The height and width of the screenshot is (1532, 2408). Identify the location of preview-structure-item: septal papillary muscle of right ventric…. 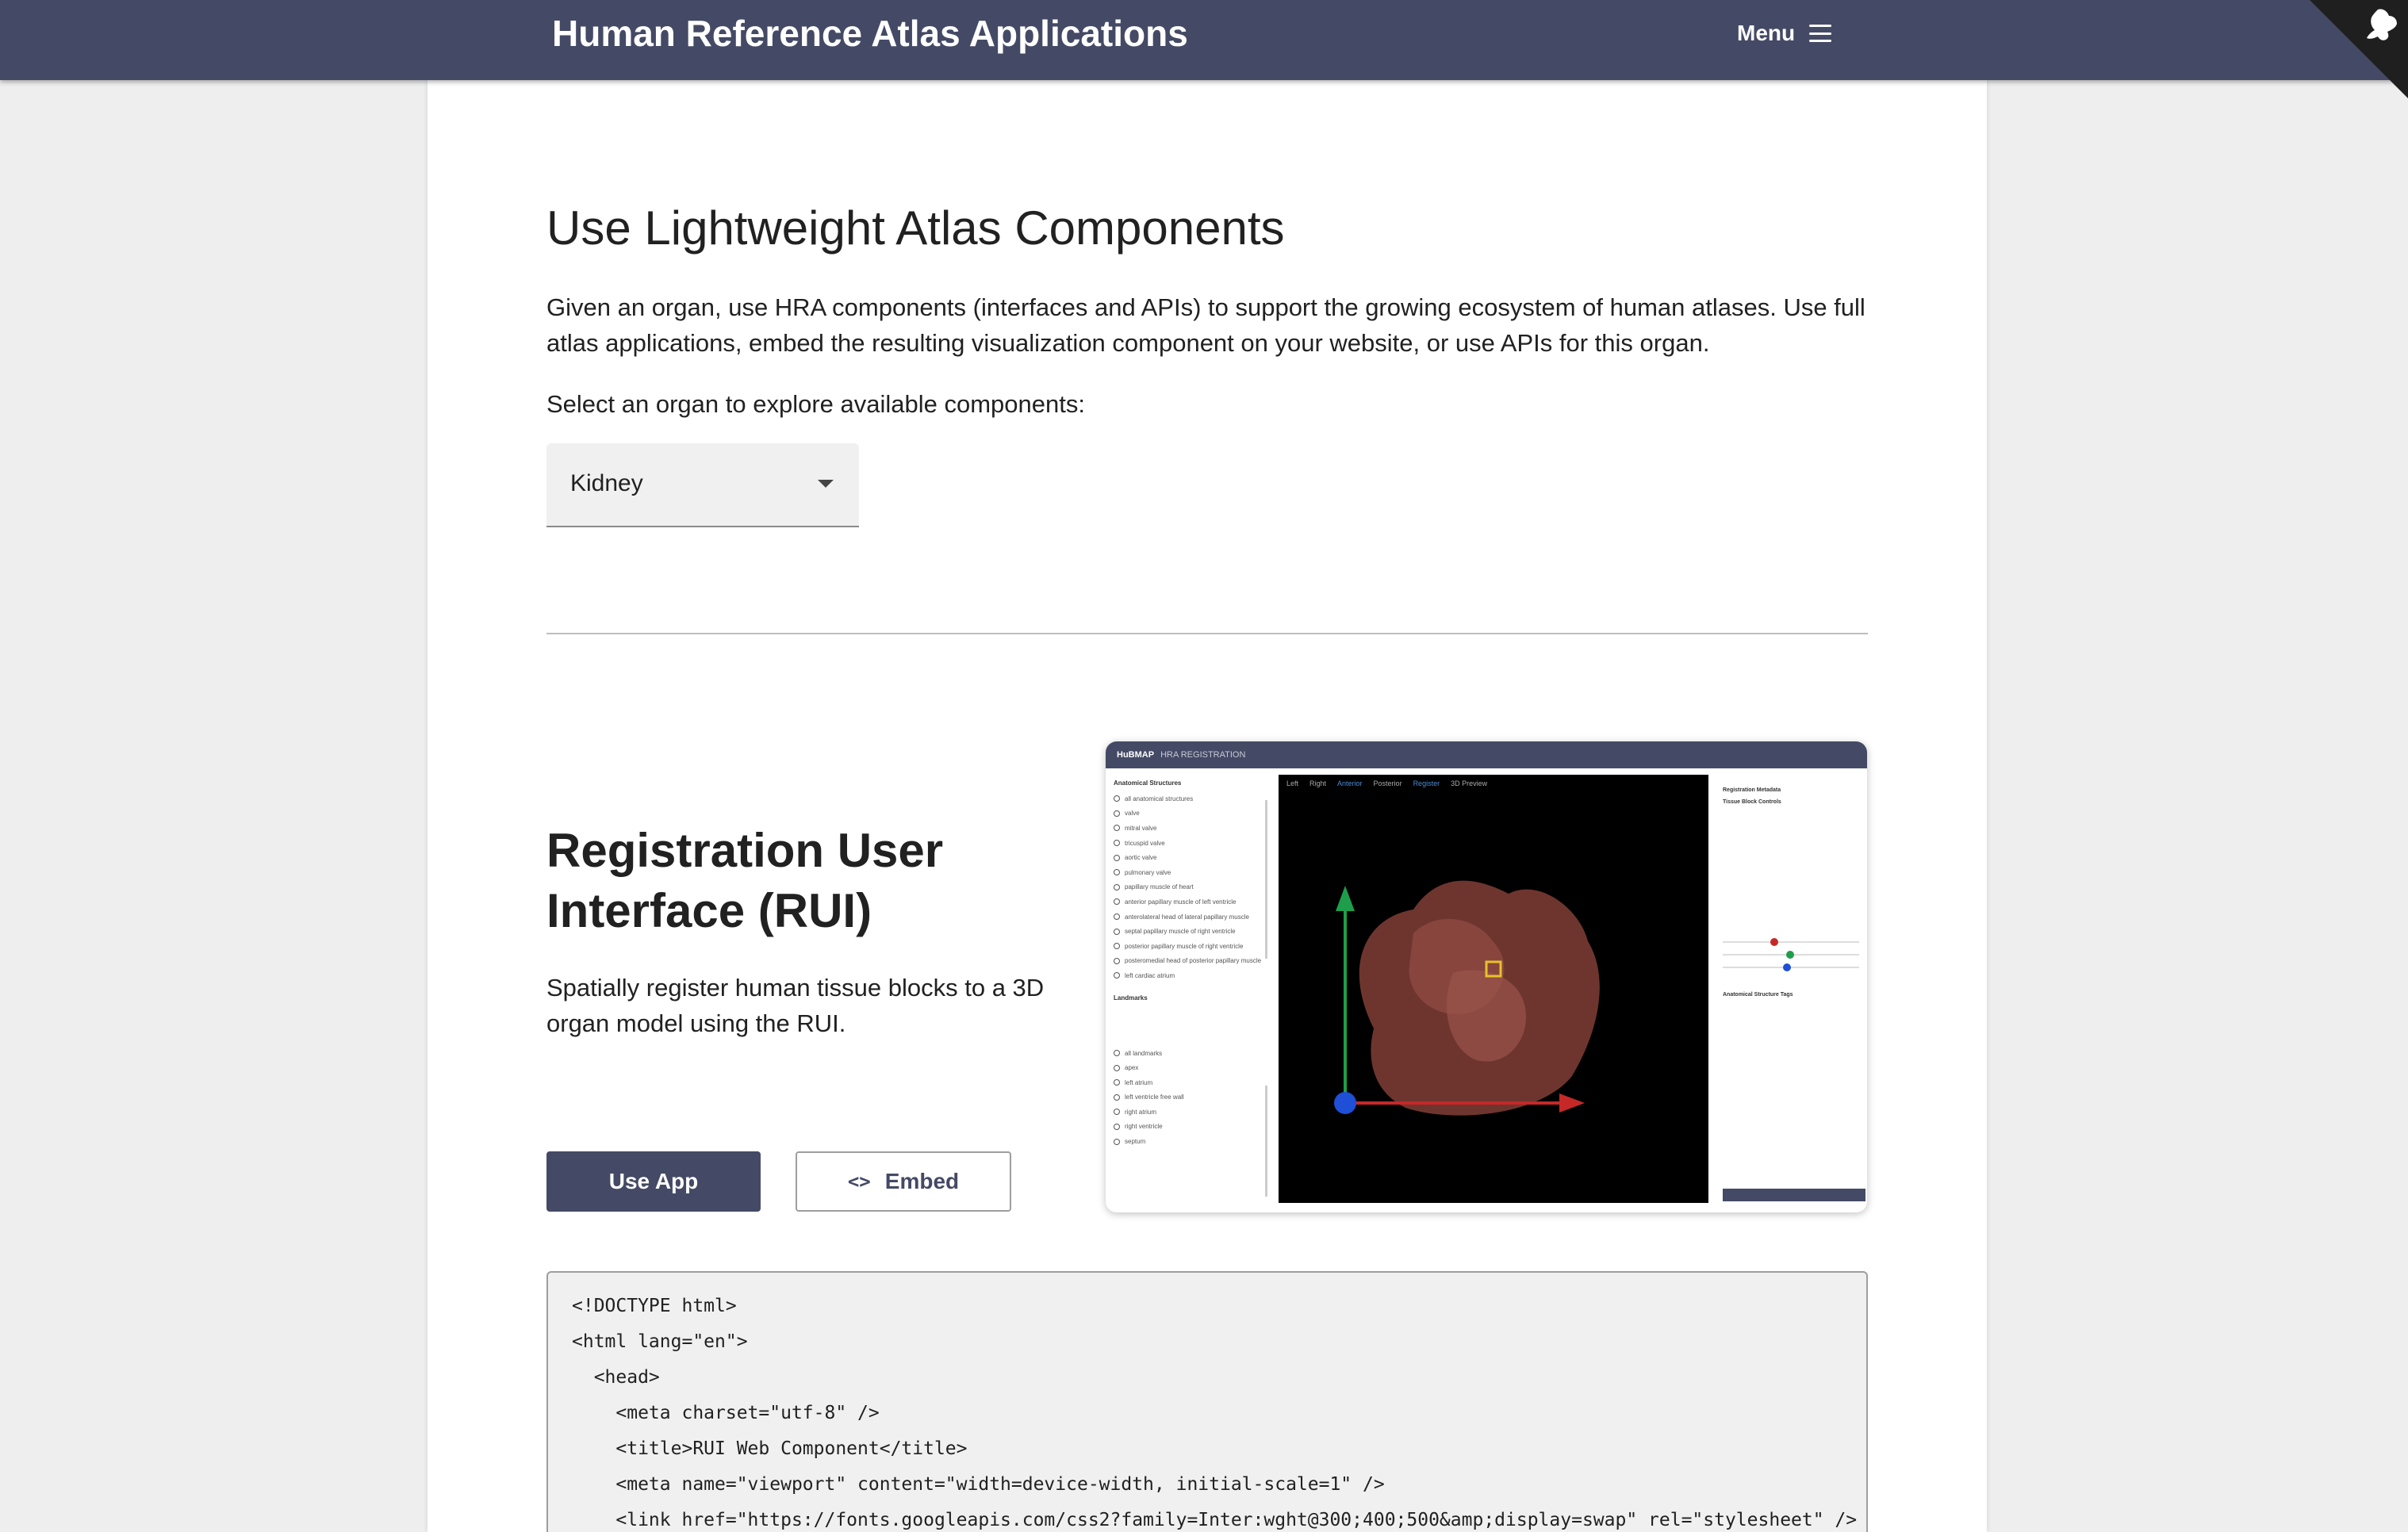
(1189, 932).